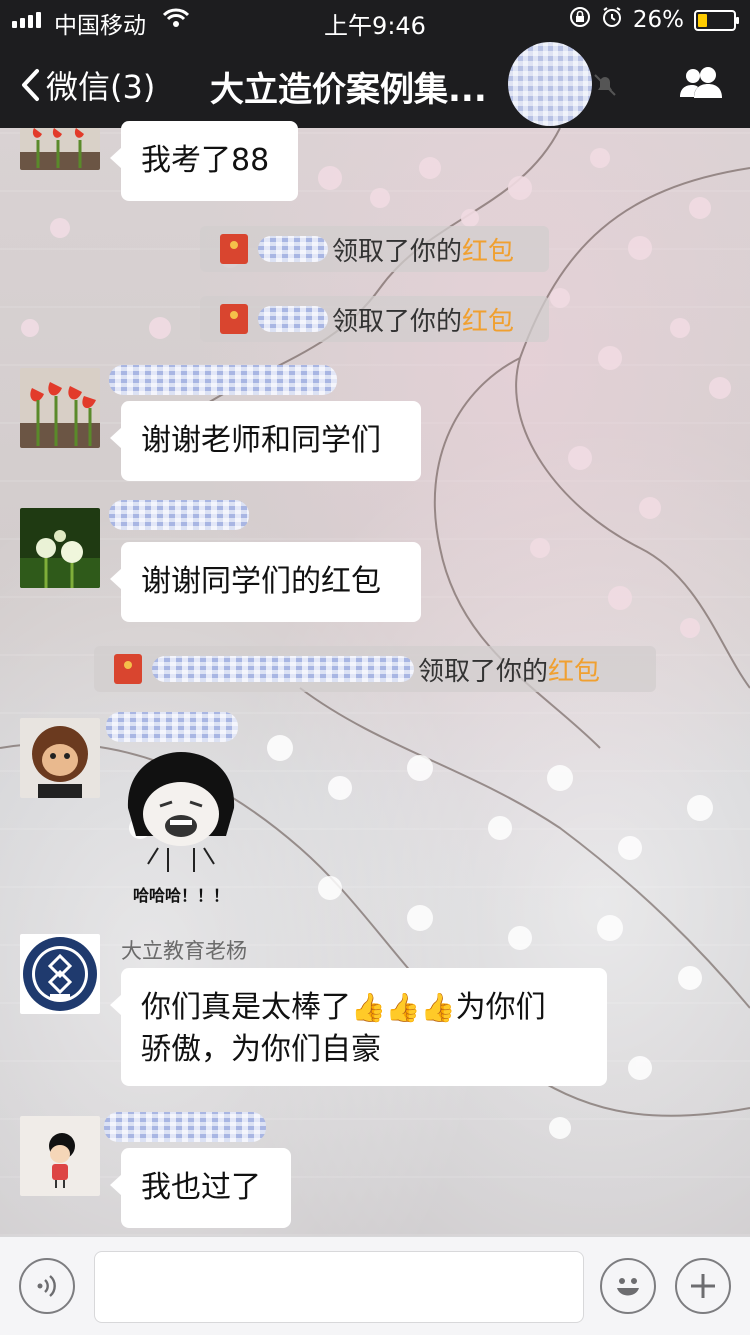  Describe the element at coordinates (339, 1287) in the screenshot. I see `message-input` at that location.